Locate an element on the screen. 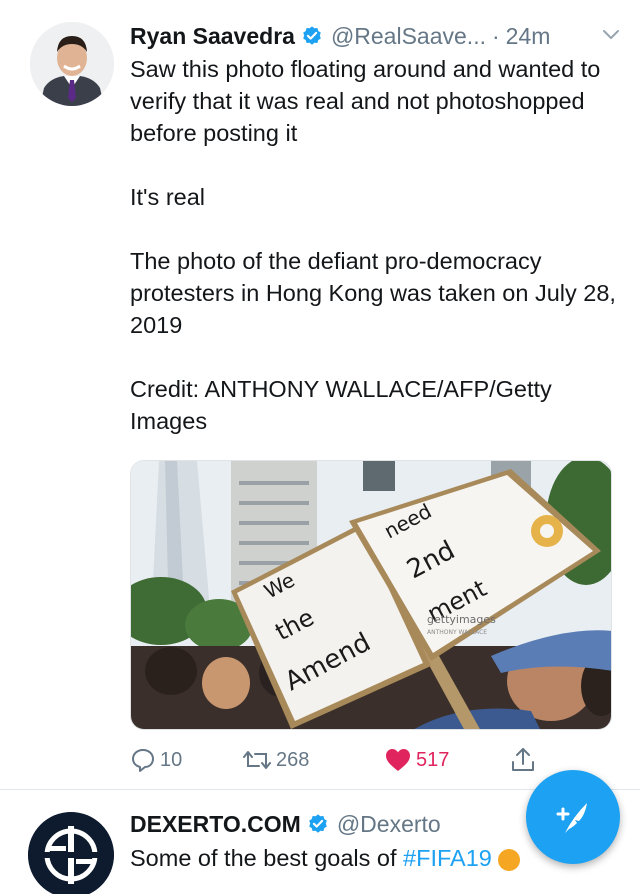 This screenshot has height=894, width=640. watermark: gettyimages is located at coordinates (461, 619).